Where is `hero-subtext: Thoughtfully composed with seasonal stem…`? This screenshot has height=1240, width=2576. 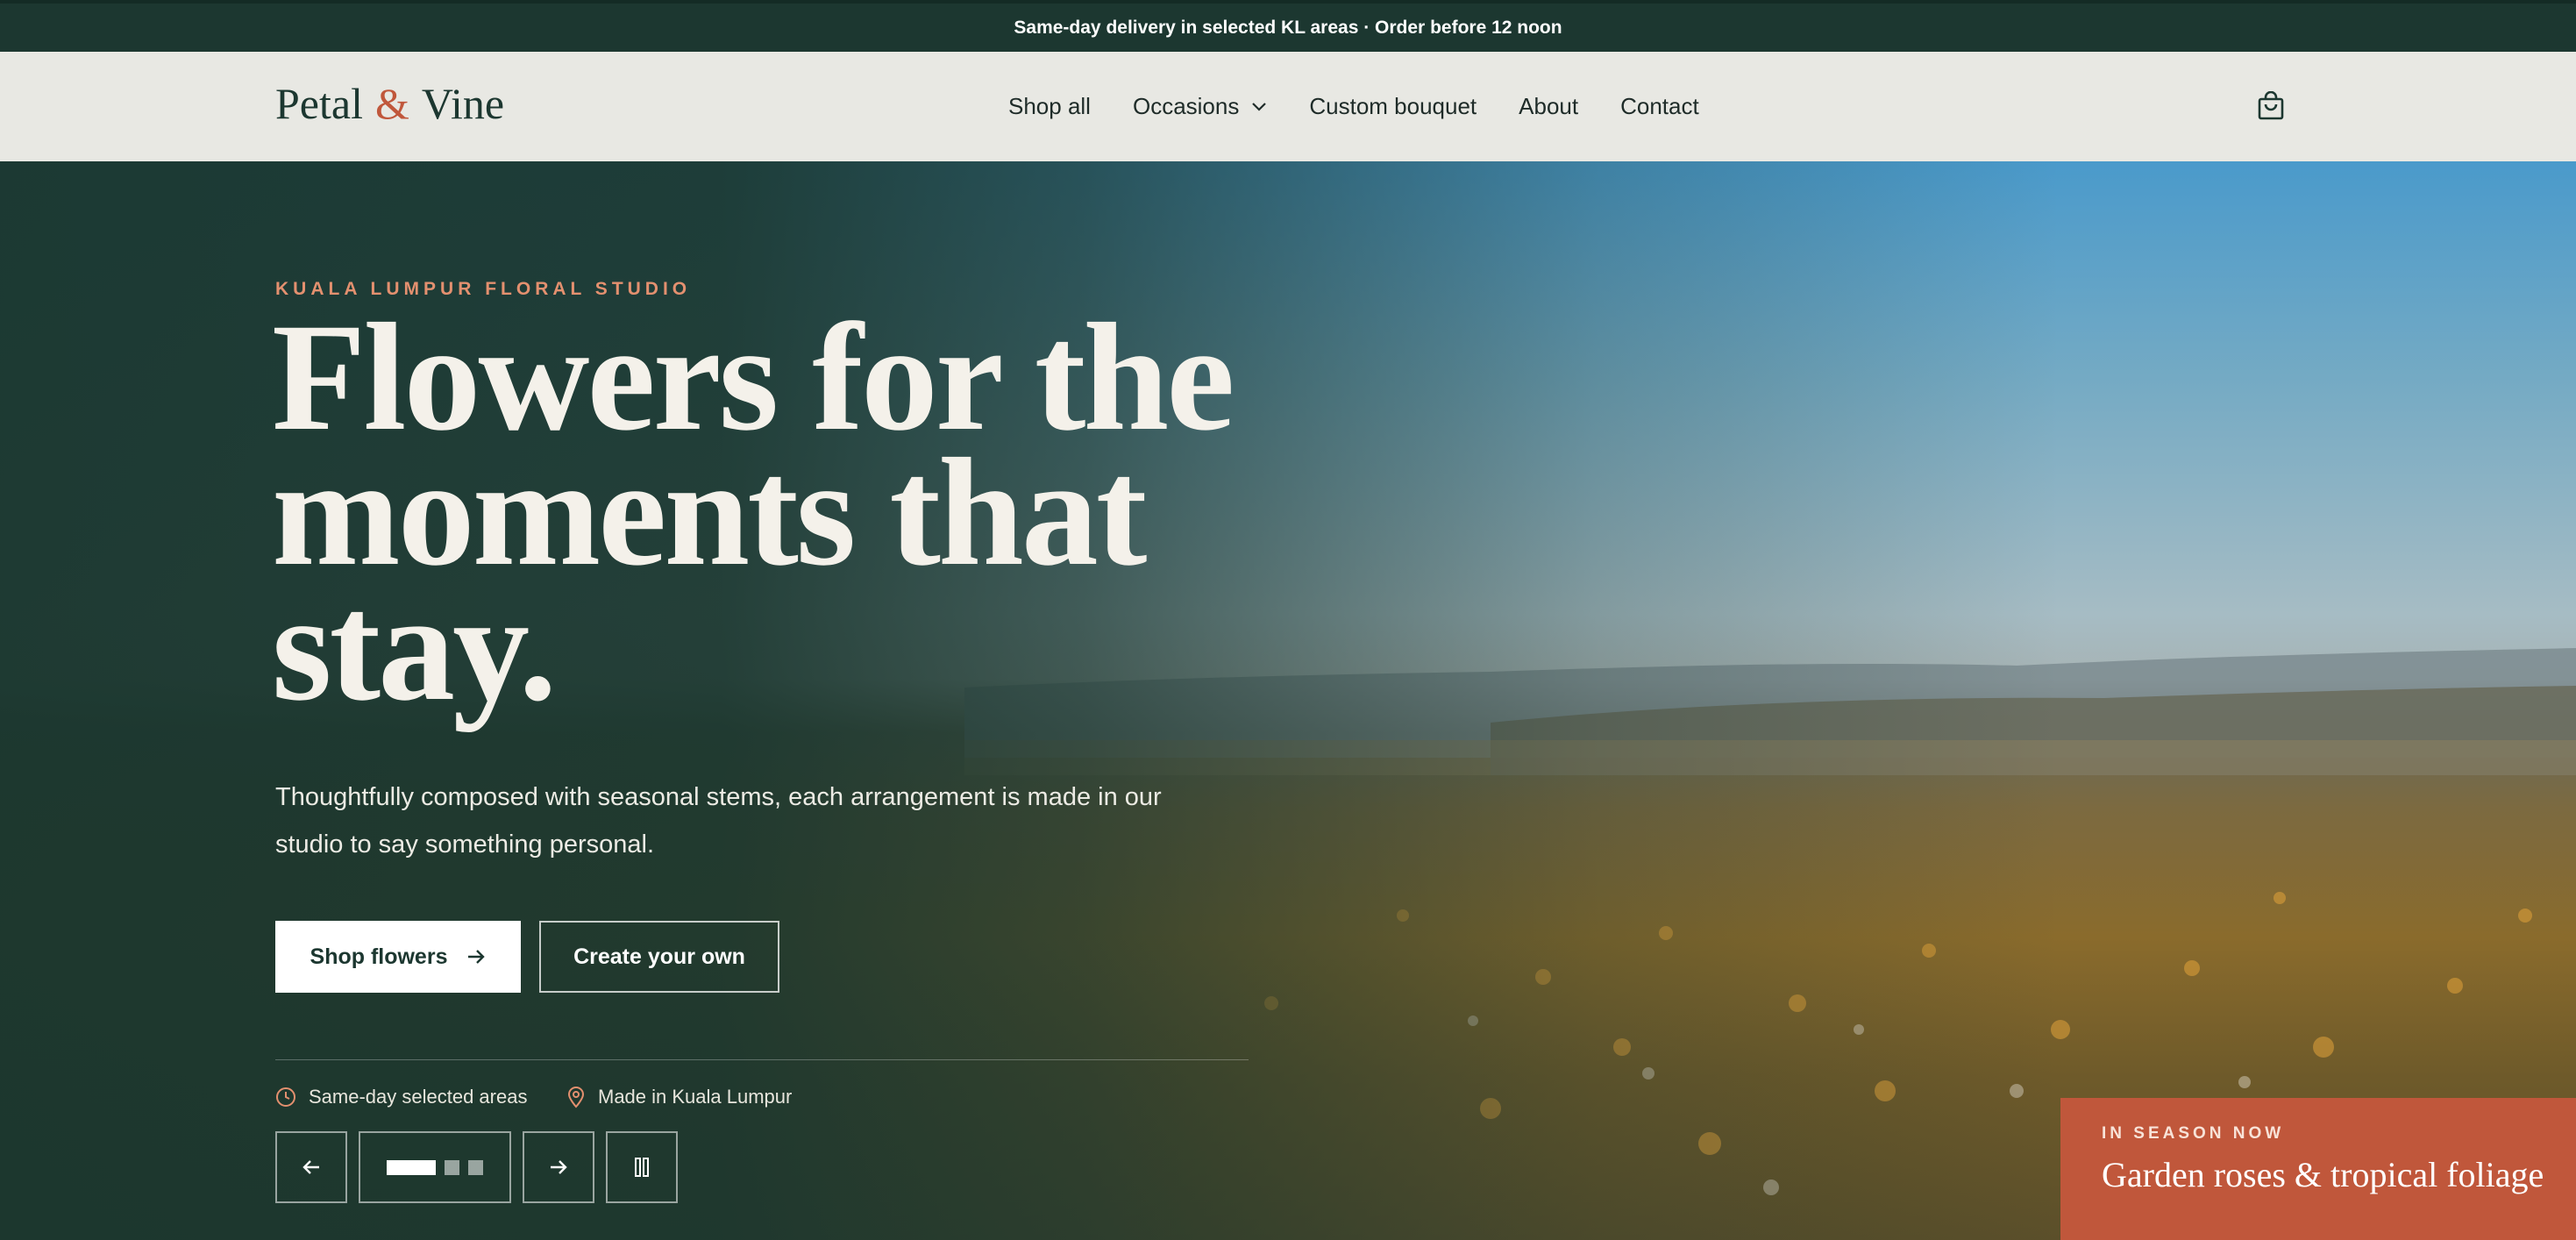 hero-subtext: Thoughtfully composed with seasonal stem… is located at coordinates (718, 821).